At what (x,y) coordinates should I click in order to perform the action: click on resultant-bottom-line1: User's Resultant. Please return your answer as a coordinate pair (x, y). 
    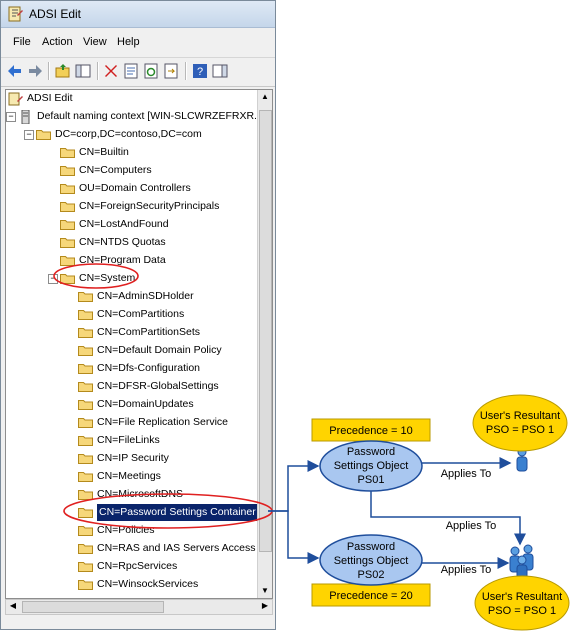
    Looking at the image, I should click on (522, 597).